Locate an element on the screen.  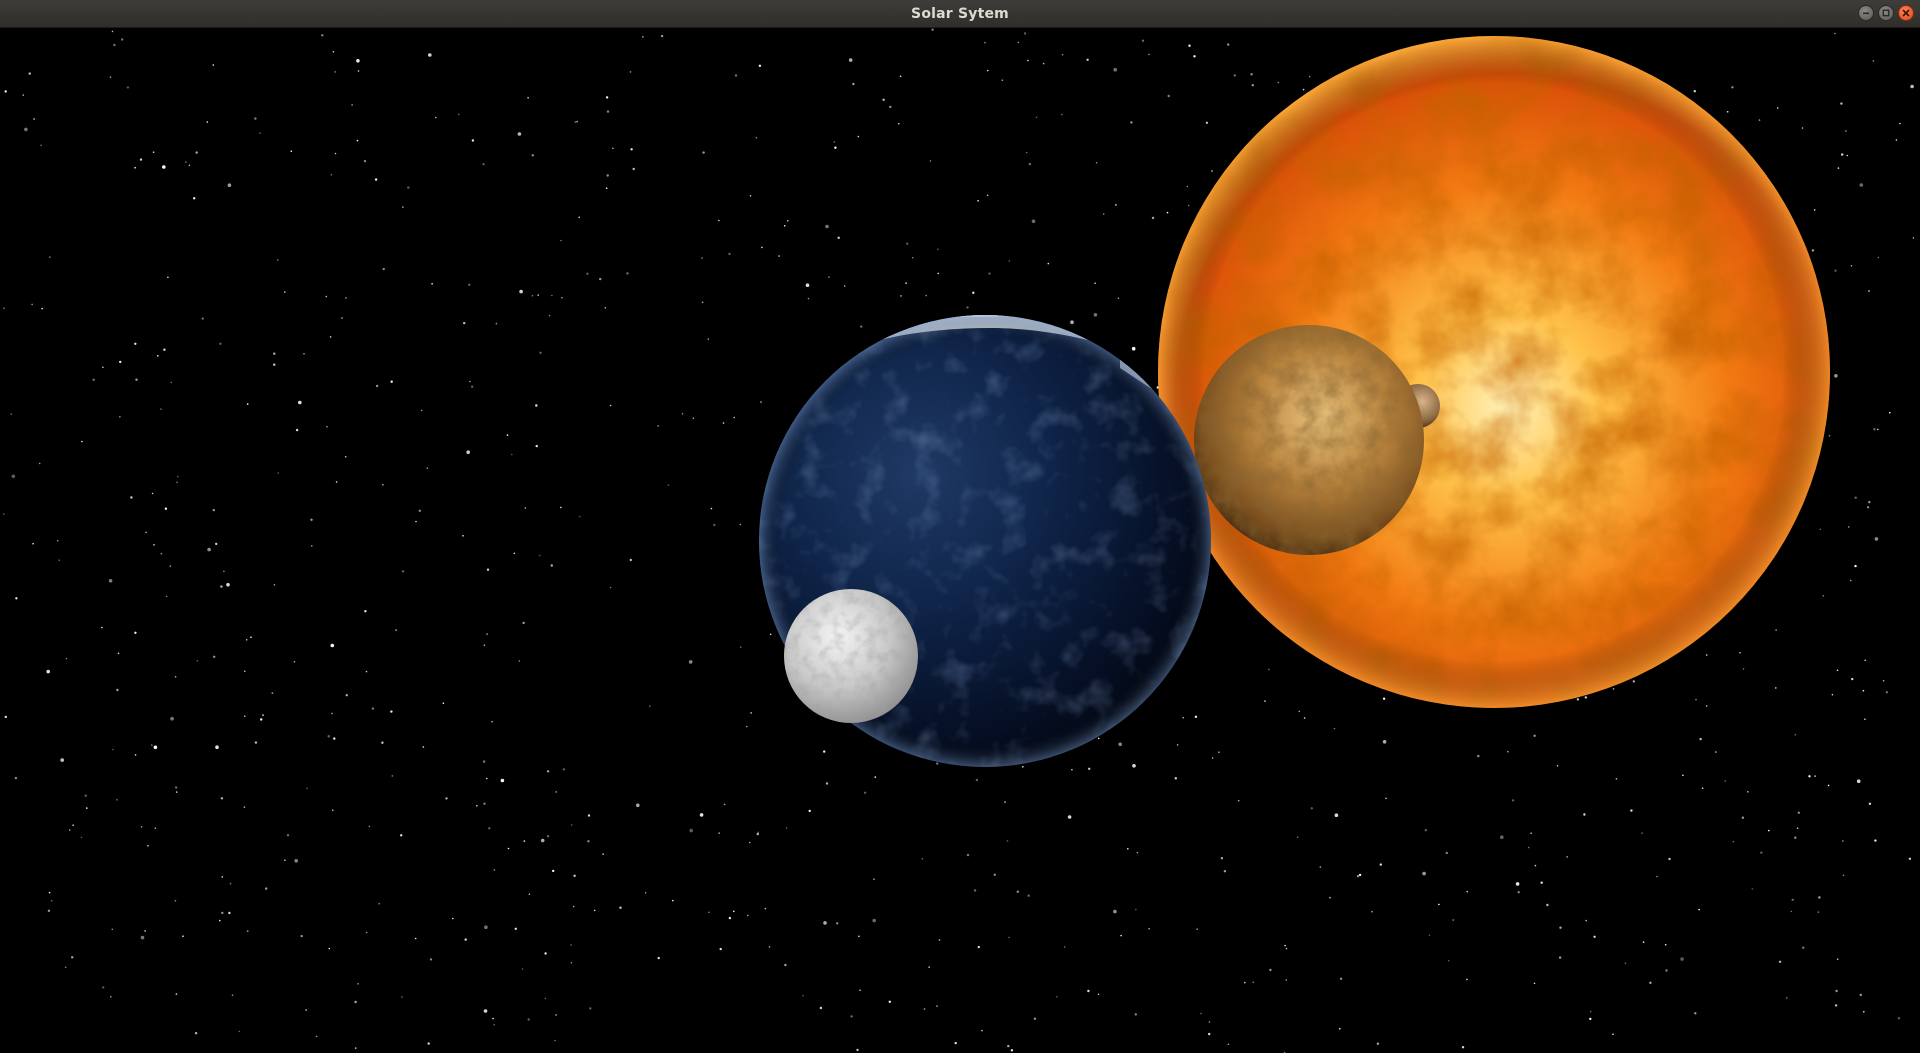
maximize-button is located at coordinates (1886, 13).